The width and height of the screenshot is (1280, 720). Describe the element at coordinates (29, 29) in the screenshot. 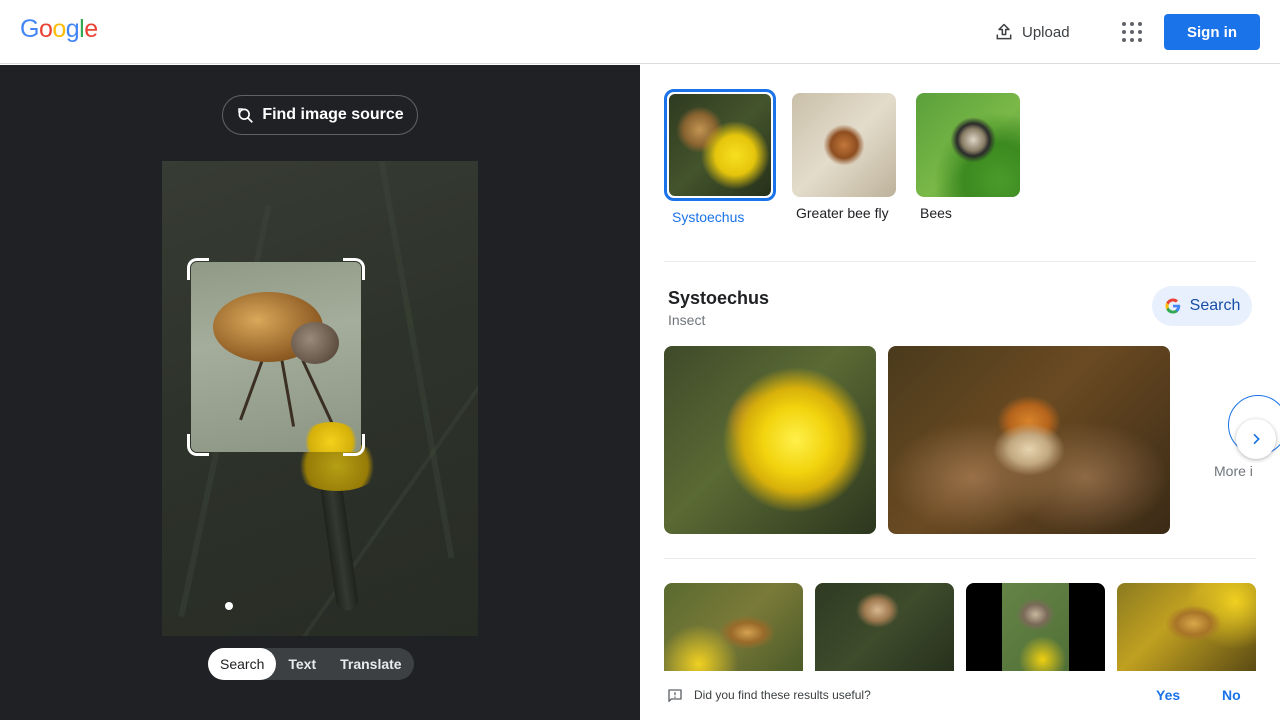

I see `logo-letter-g: G` at that location.